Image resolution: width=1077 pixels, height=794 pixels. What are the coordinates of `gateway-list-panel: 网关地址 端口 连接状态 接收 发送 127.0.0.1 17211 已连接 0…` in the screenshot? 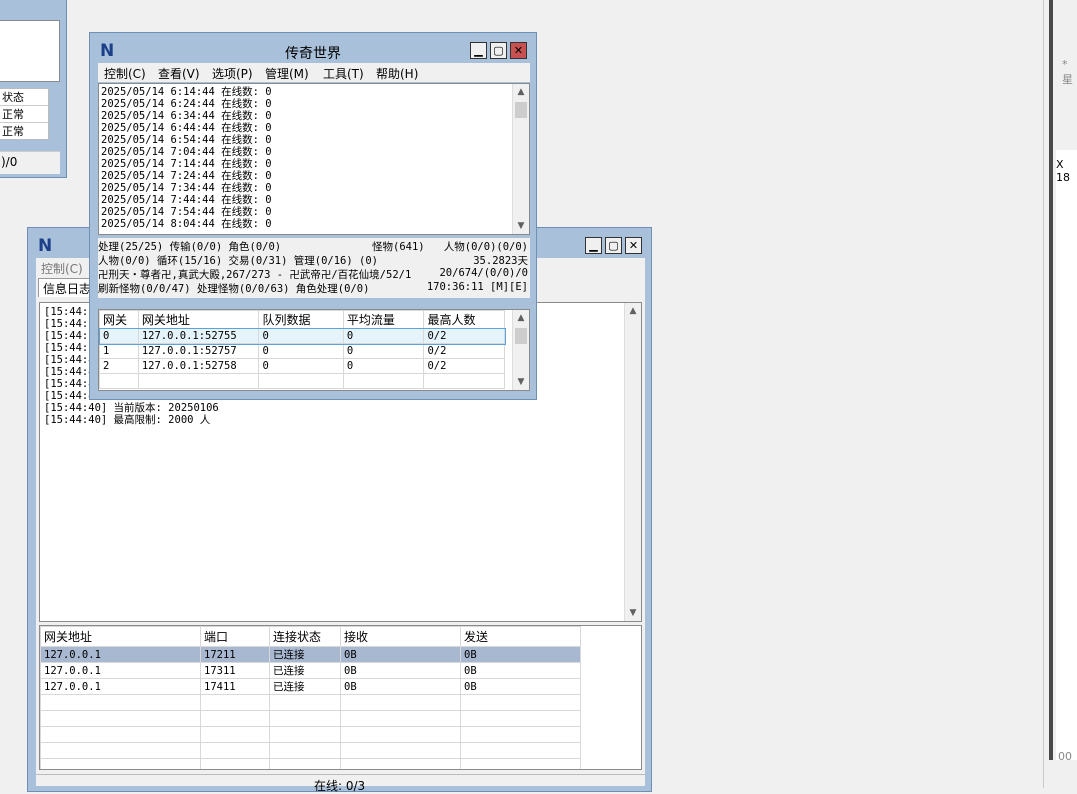 It's located at (340, 697).